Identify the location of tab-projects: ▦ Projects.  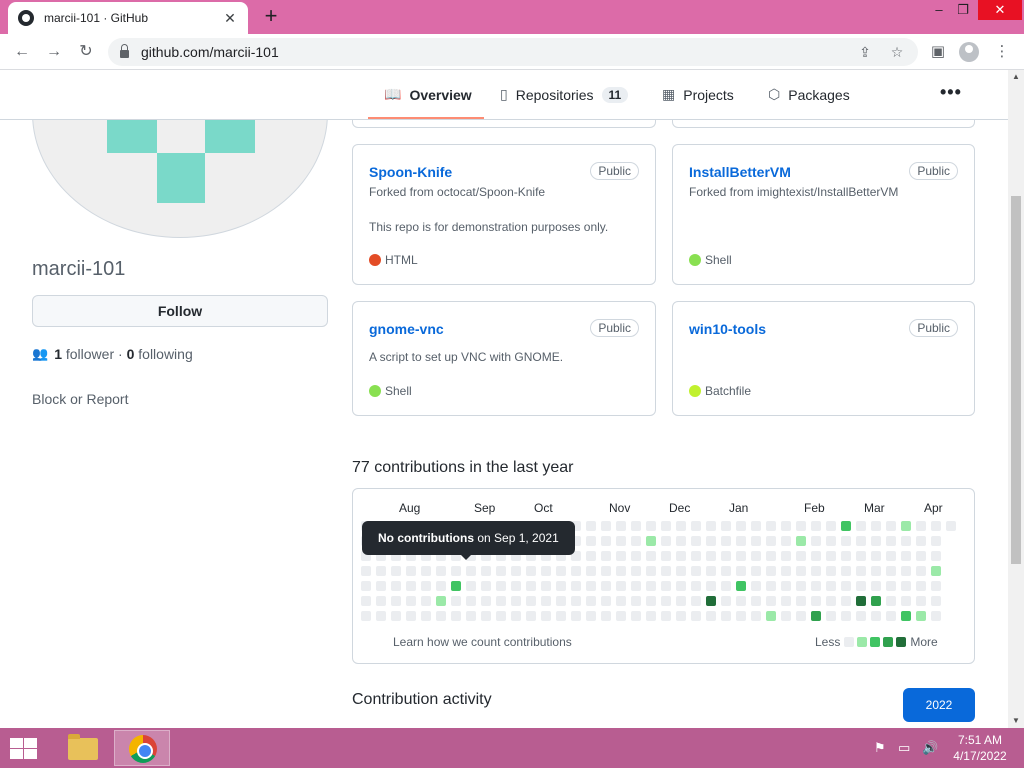
(698, 94).